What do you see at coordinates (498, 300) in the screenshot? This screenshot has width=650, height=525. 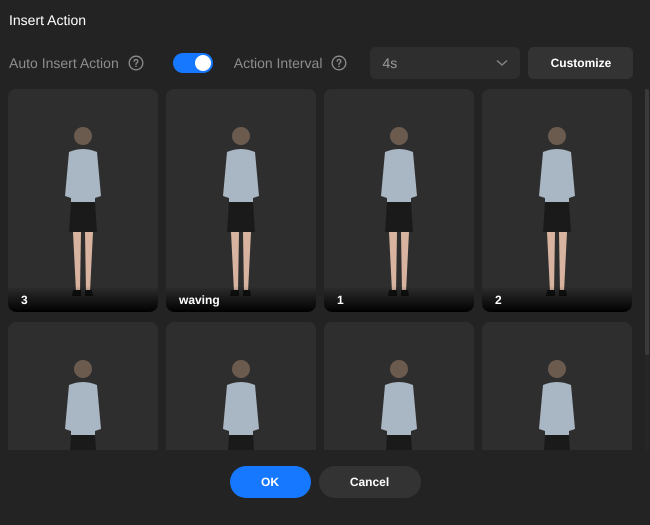 I see `action-name: 2` at bounding box center [498, 300].